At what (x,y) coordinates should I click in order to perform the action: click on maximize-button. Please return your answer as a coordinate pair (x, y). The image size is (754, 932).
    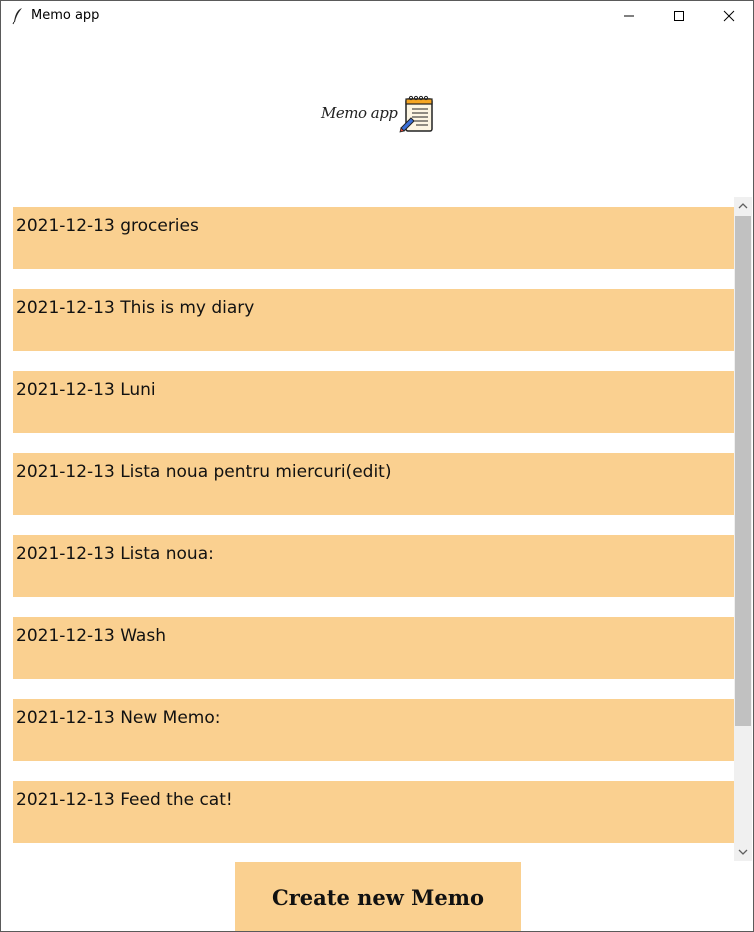
    Looking at the image, I should click on (679, 16).